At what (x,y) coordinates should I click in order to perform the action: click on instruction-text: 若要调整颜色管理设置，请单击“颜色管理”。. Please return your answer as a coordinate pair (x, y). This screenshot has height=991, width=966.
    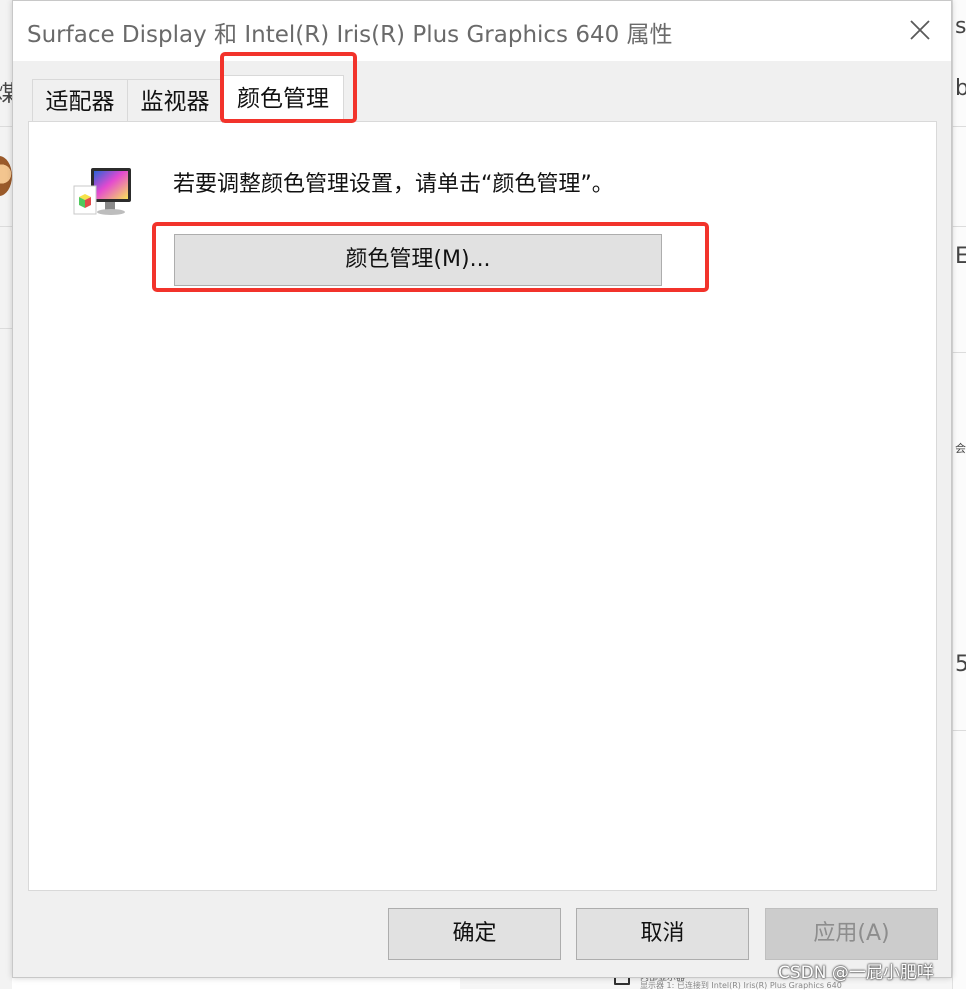
    Looking at the image, I should click on (393, 184).